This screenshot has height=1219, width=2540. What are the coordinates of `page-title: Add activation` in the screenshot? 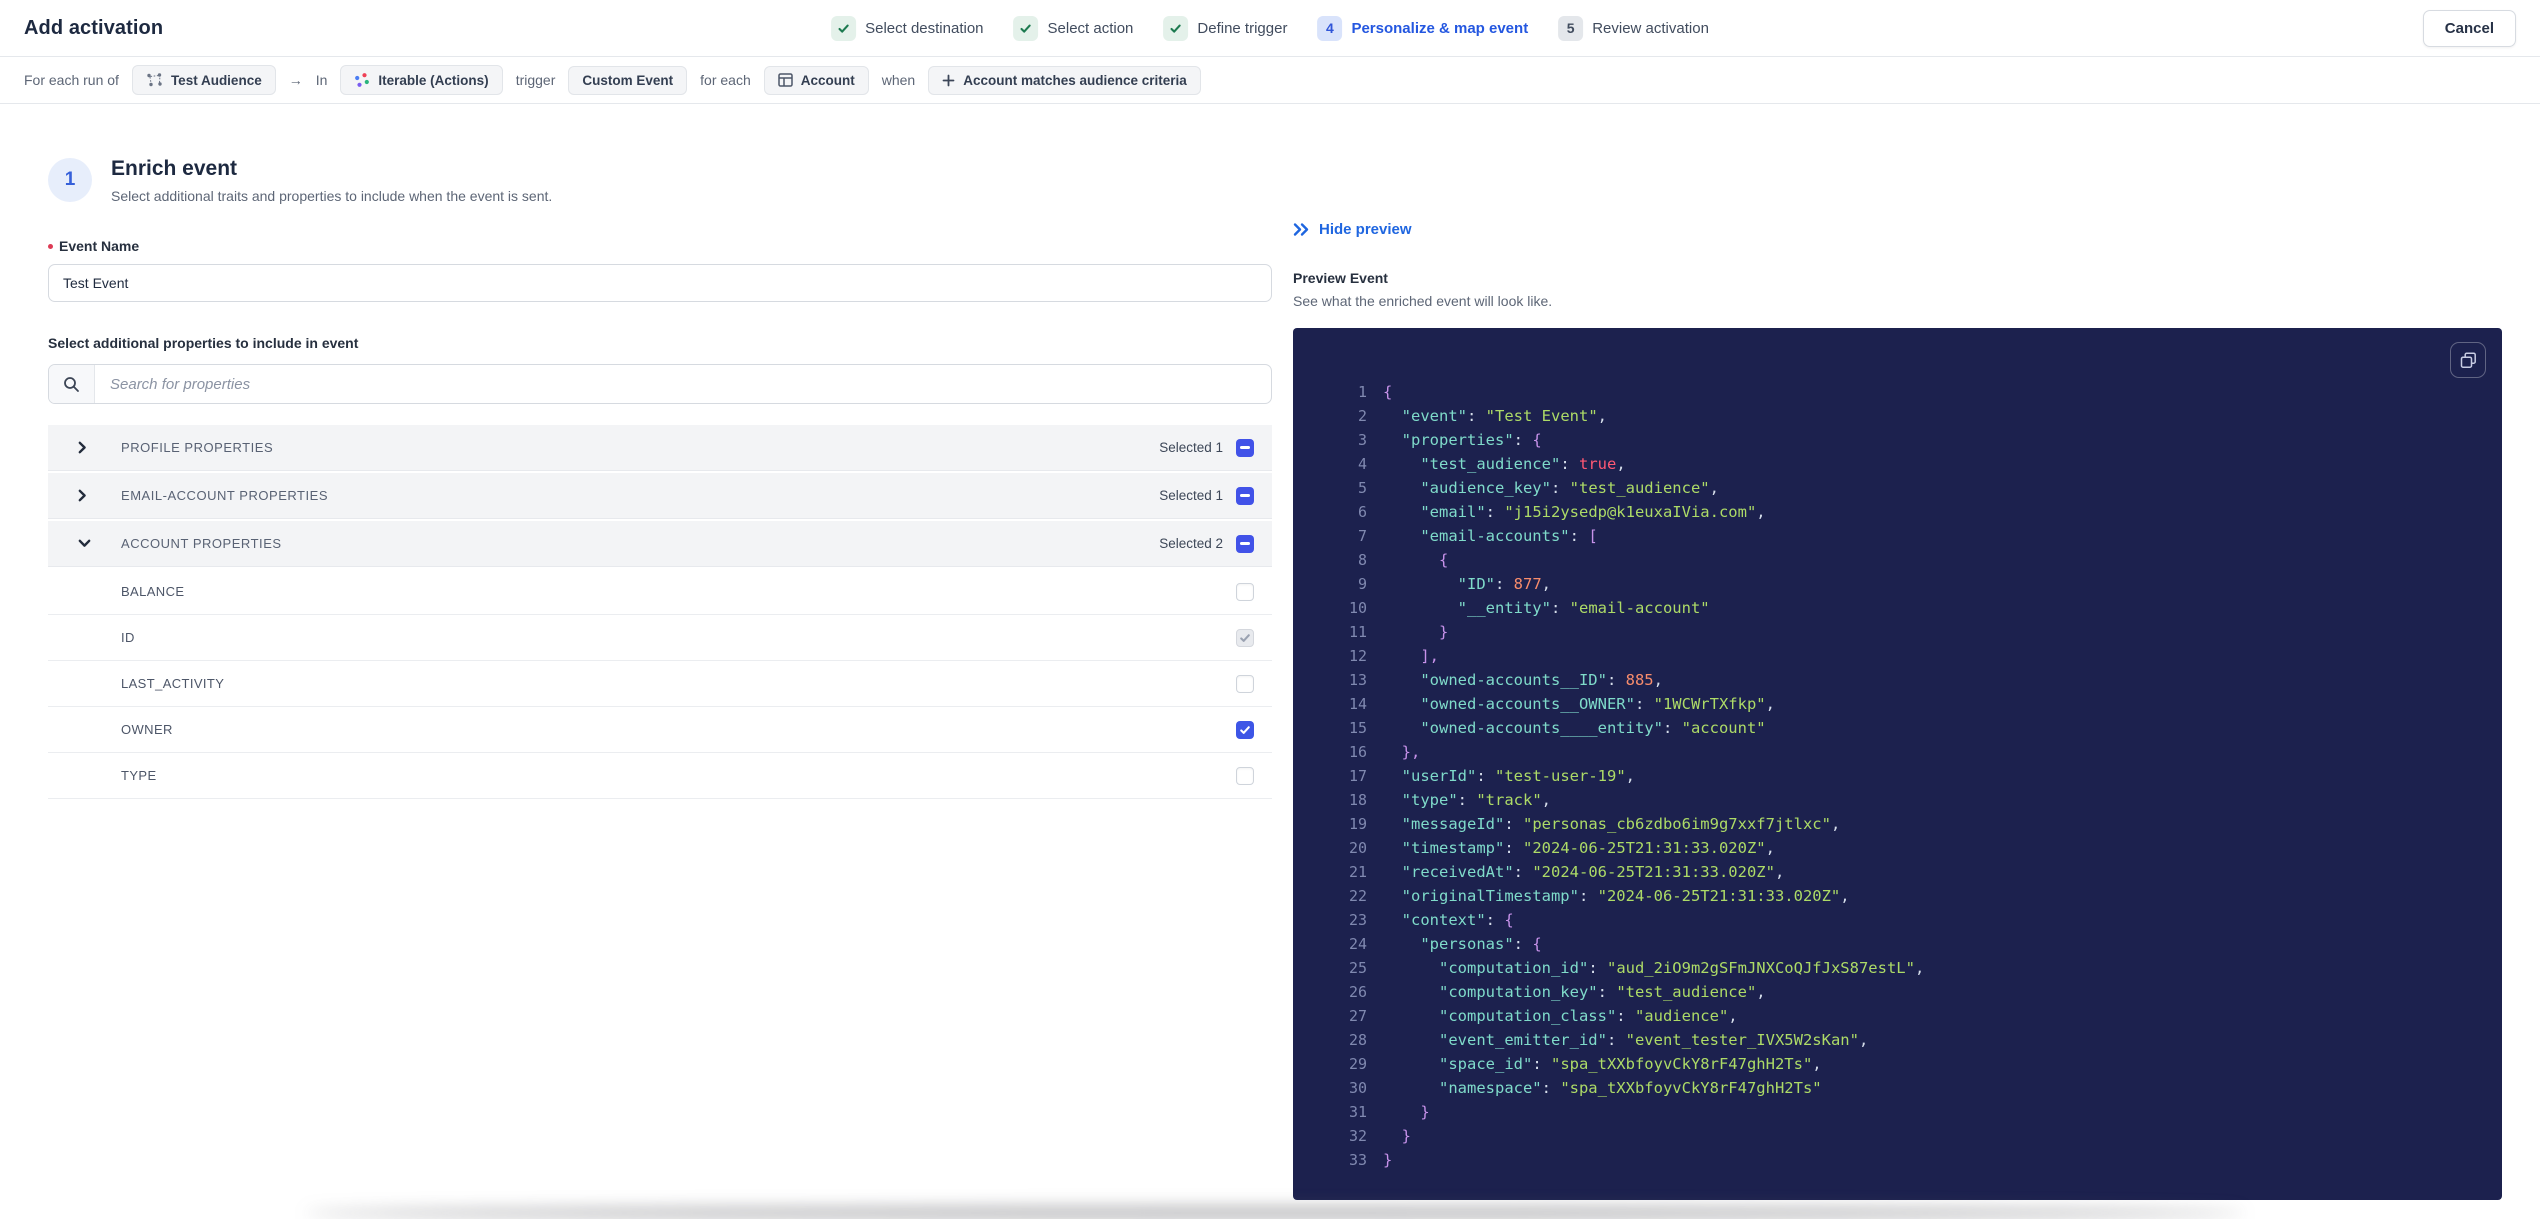 It's located at (94, 27).